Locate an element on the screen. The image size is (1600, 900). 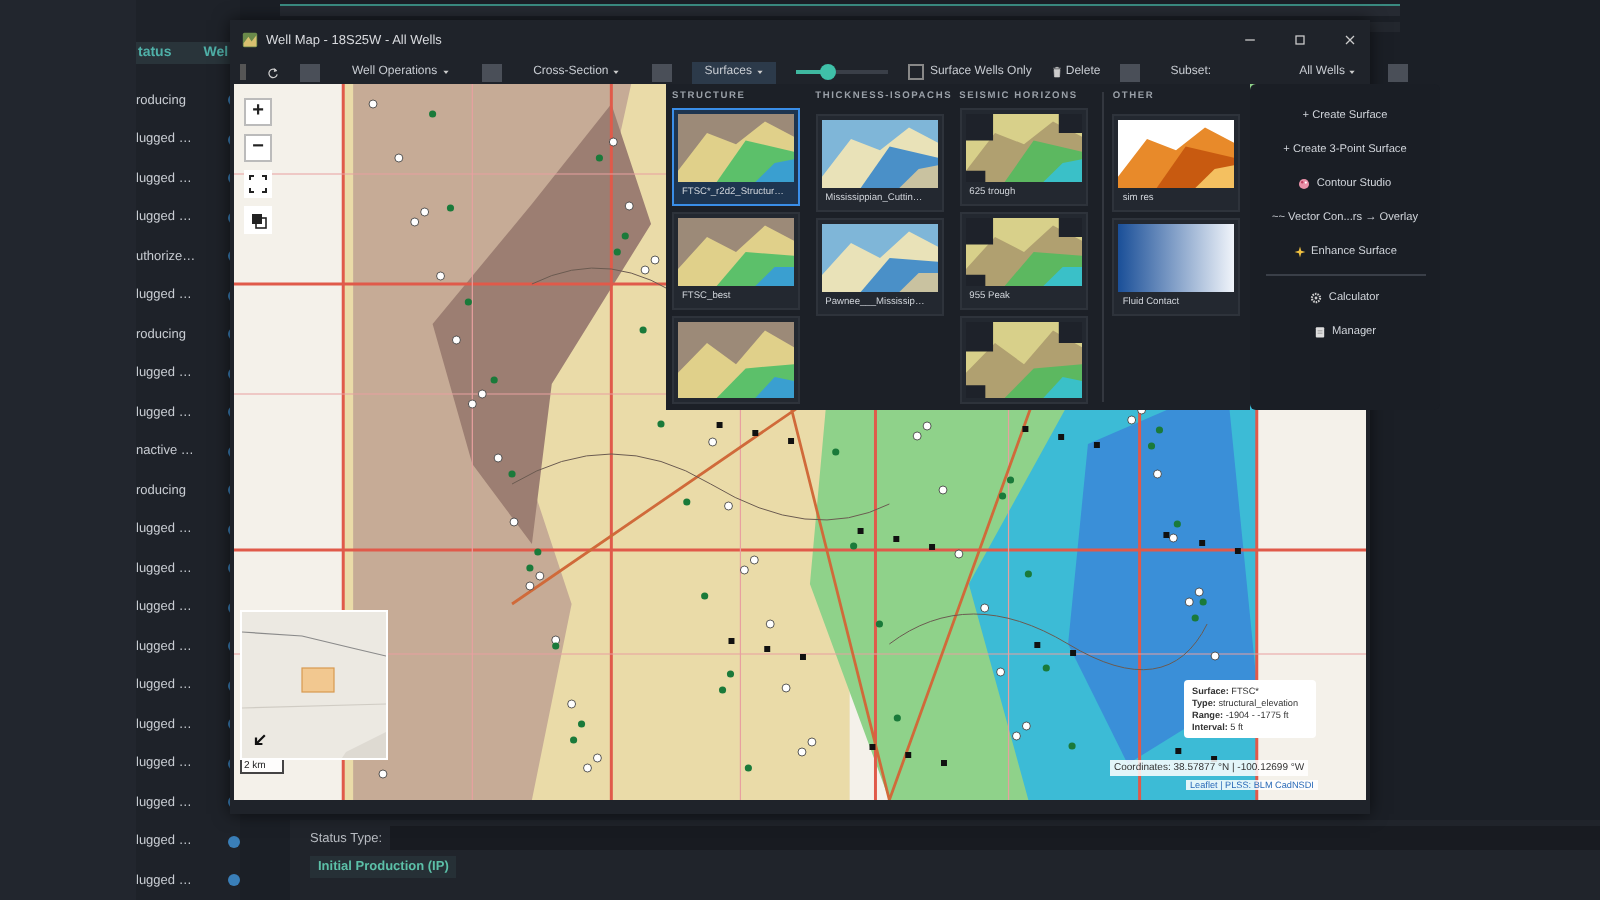
checkbox is located at coordinates (915, 72).